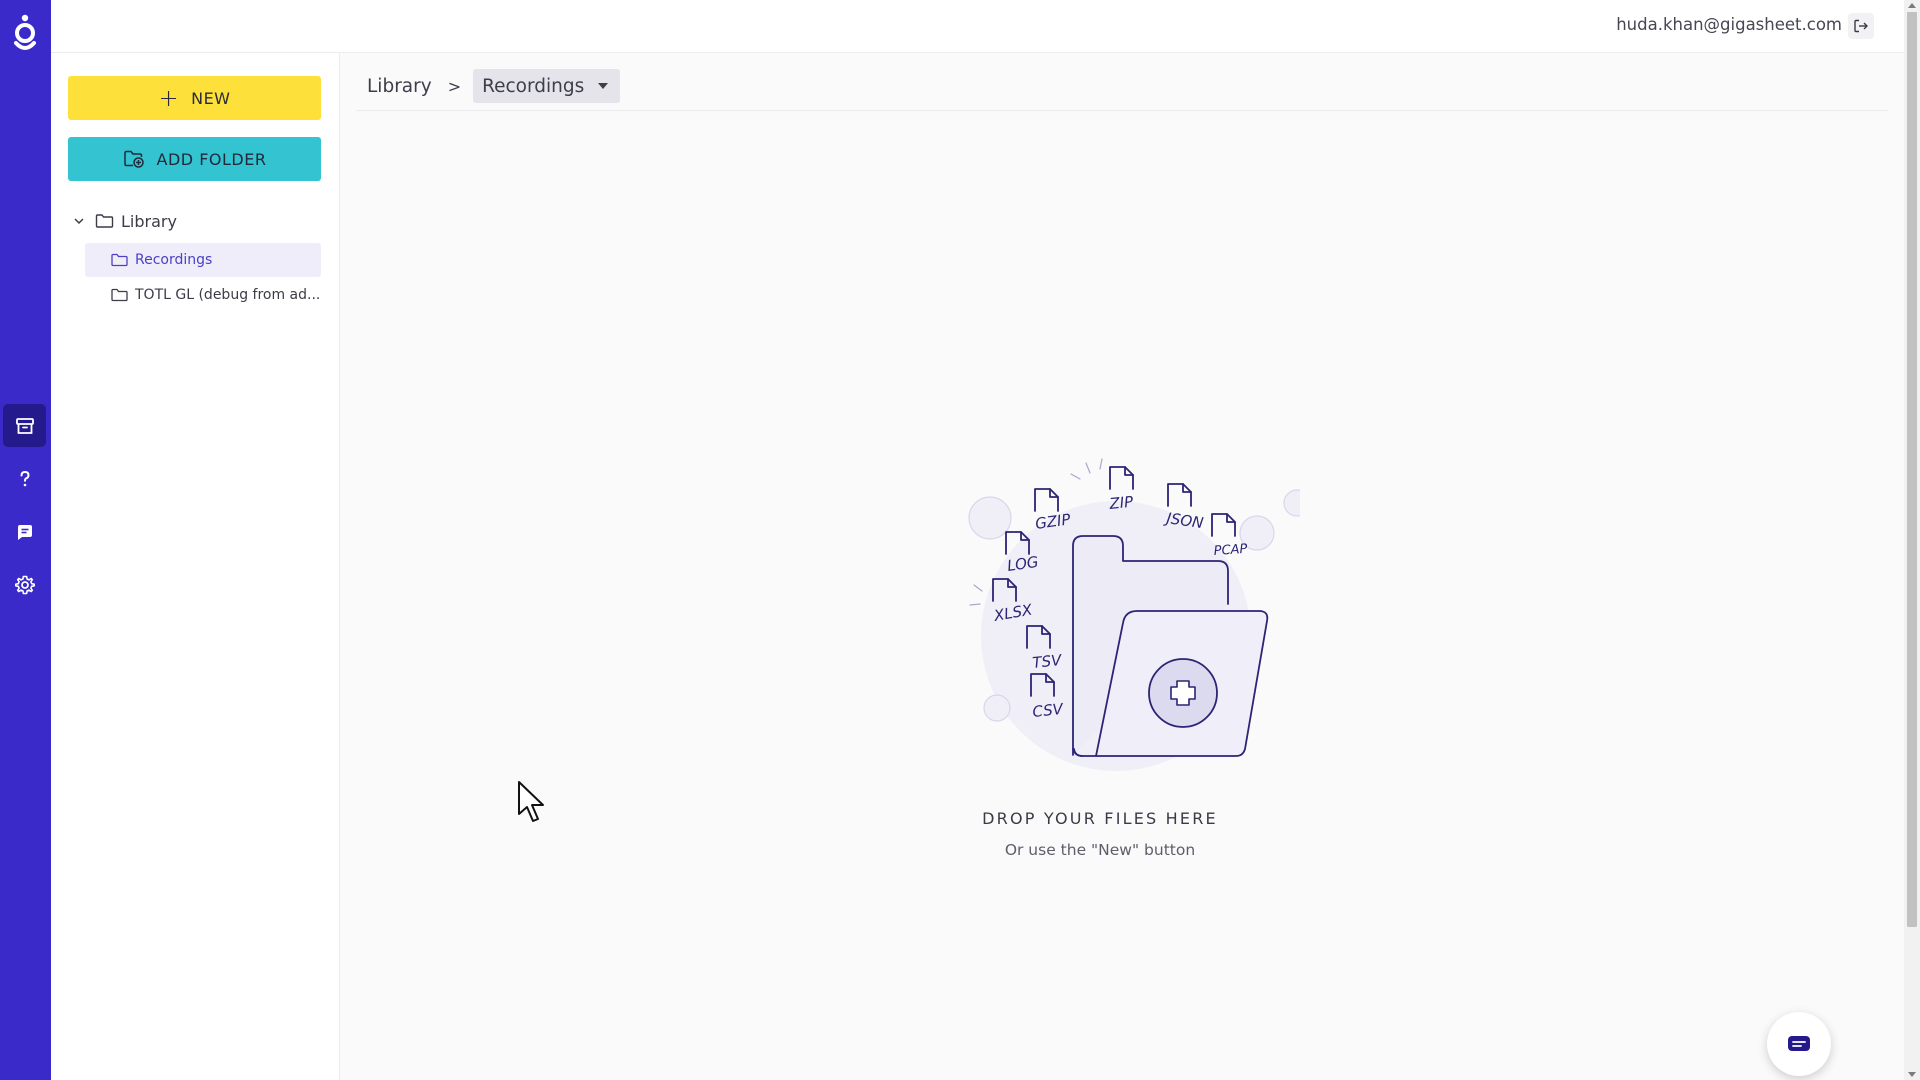  What do you see at coordinates (1729, 24) in the screenshot?
I see `user-email: huda.khan@gigasheet.com` at bounding box center [1729, 24].